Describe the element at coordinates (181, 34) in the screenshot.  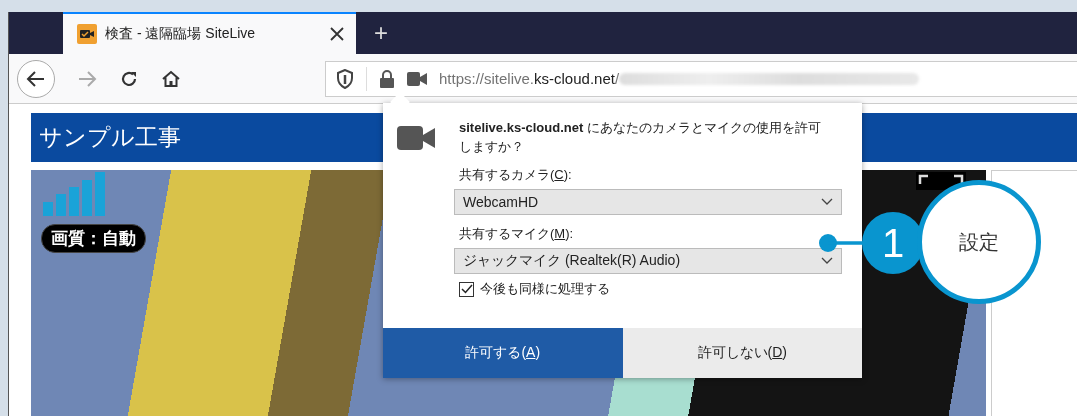
I see `tab-title: 検査 - 遠隔臨場 SiteLive` at that location.